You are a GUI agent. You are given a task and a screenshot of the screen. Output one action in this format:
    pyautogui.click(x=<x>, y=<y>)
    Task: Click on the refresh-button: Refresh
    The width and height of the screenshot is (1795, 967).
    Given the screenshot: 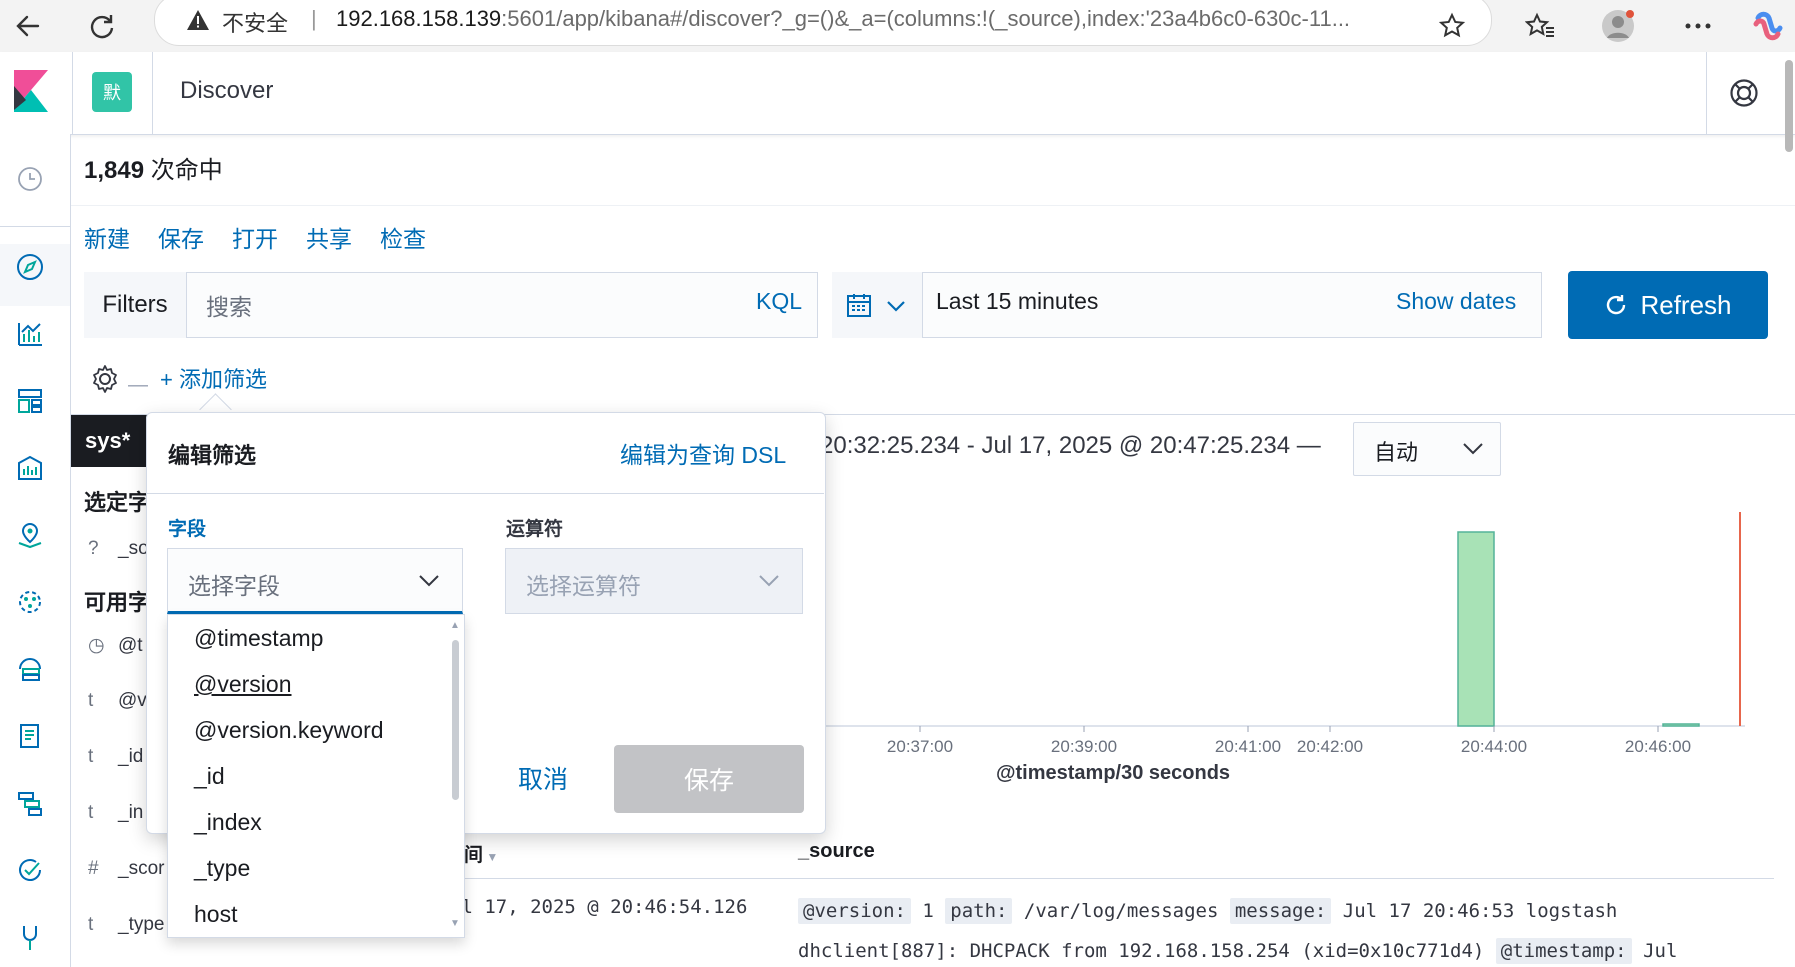 What is the action you would take?
    pyautogui.click(x=1668, y=305)
    